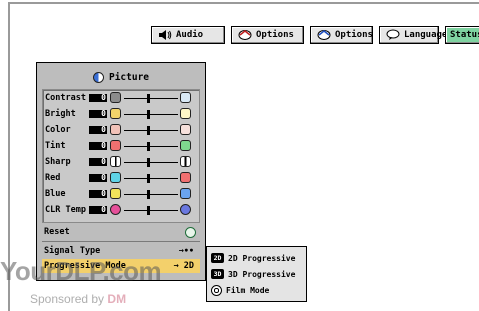 The image size is (479, 311). I want to click on panel-title: Picture, so click(121, 77).